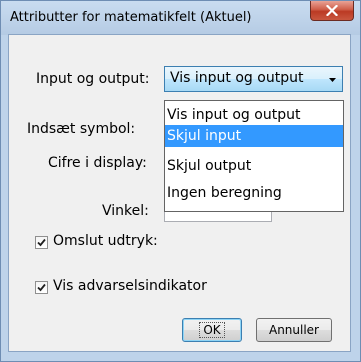 This screenshot has height=362, width=361. I want to click on close-x-icon, so click(332, 10).